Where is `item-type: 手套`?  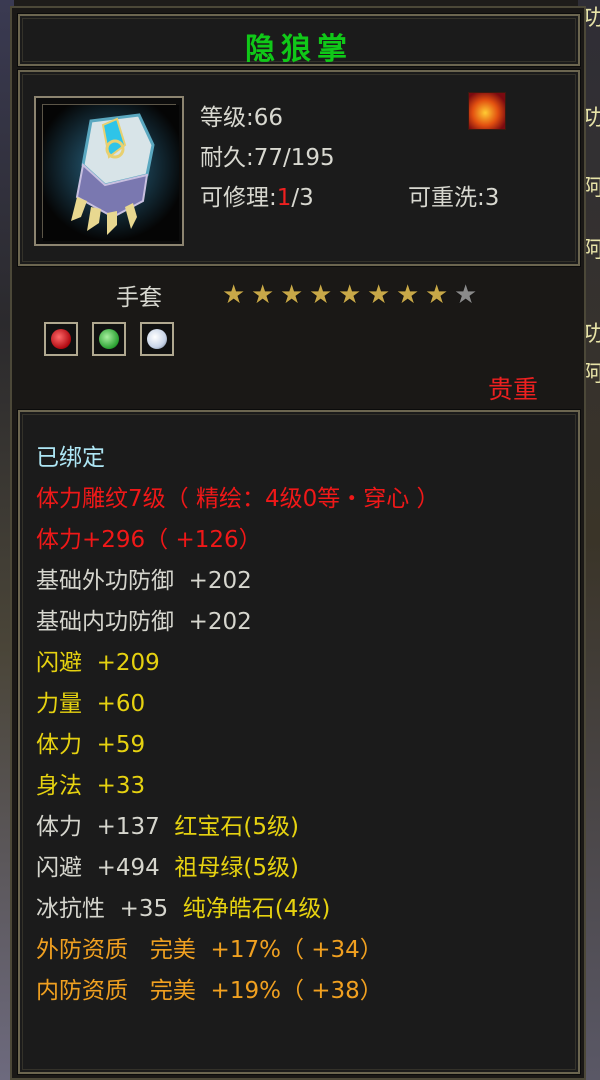 item-type: 手套 is located at coordinates (139, 298).